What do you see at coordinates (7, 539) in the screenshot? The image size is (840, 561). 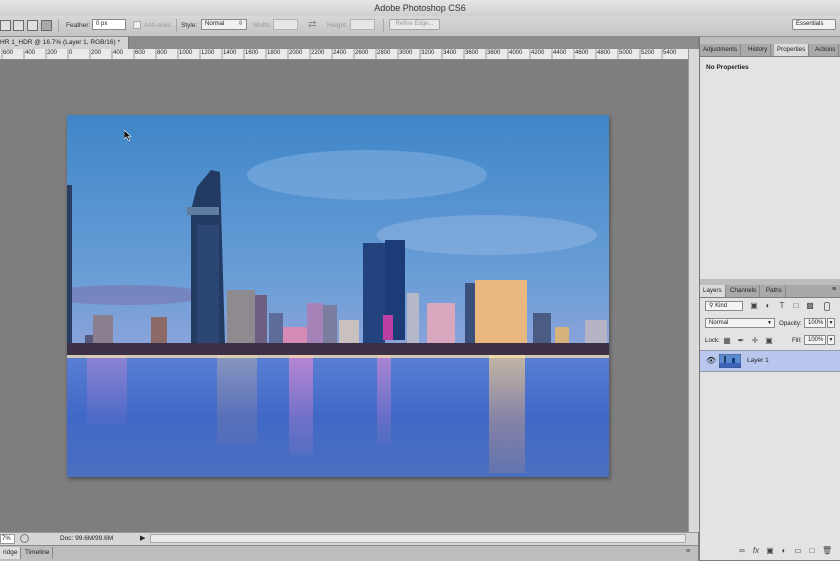 I see `zoom-input: 7%` at bounding box center [7, 539].